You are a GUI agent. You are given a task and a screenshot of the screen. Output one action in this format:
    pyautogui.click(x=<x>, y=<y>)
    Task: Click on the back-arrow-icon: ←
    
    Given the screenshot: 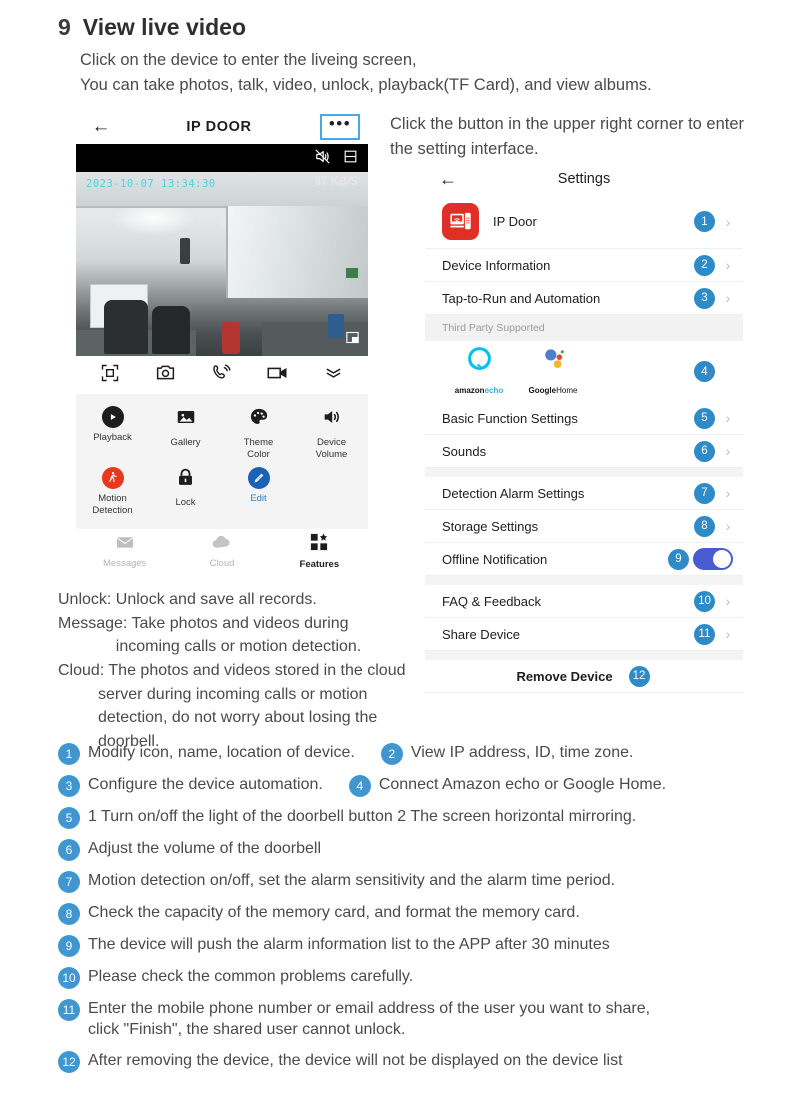 What is the action you would take?
    pyautogui.click(x=101, y=127)
    